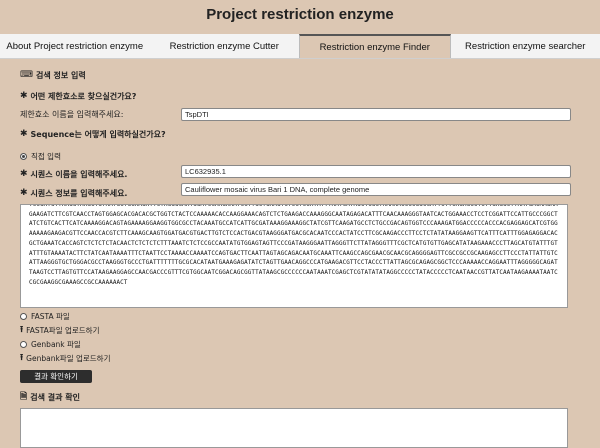  What do you see at coordinates (375, 46) in the screenshot?
I see `tab-finder: Restriction enzyme Finder` at bounding box center [375, 46].